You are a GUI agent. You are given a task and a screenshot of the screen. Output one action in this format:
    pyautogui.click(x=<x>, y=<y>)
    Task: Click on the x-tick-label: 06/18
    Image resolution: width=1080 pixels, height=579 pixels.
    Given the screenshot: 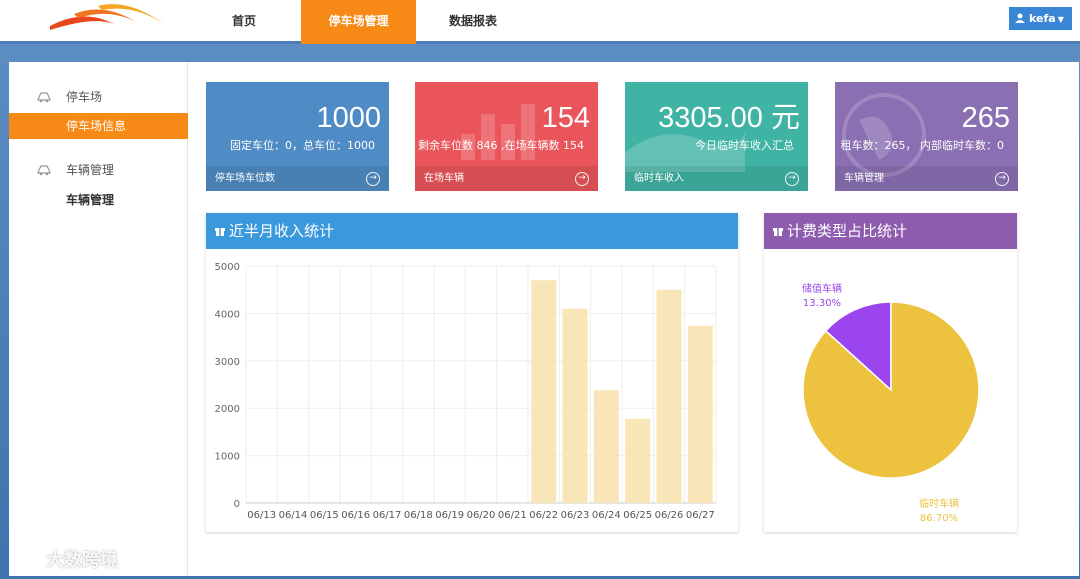 What is the action you would take?
    pyautogui.click(x=418, y=515)
    